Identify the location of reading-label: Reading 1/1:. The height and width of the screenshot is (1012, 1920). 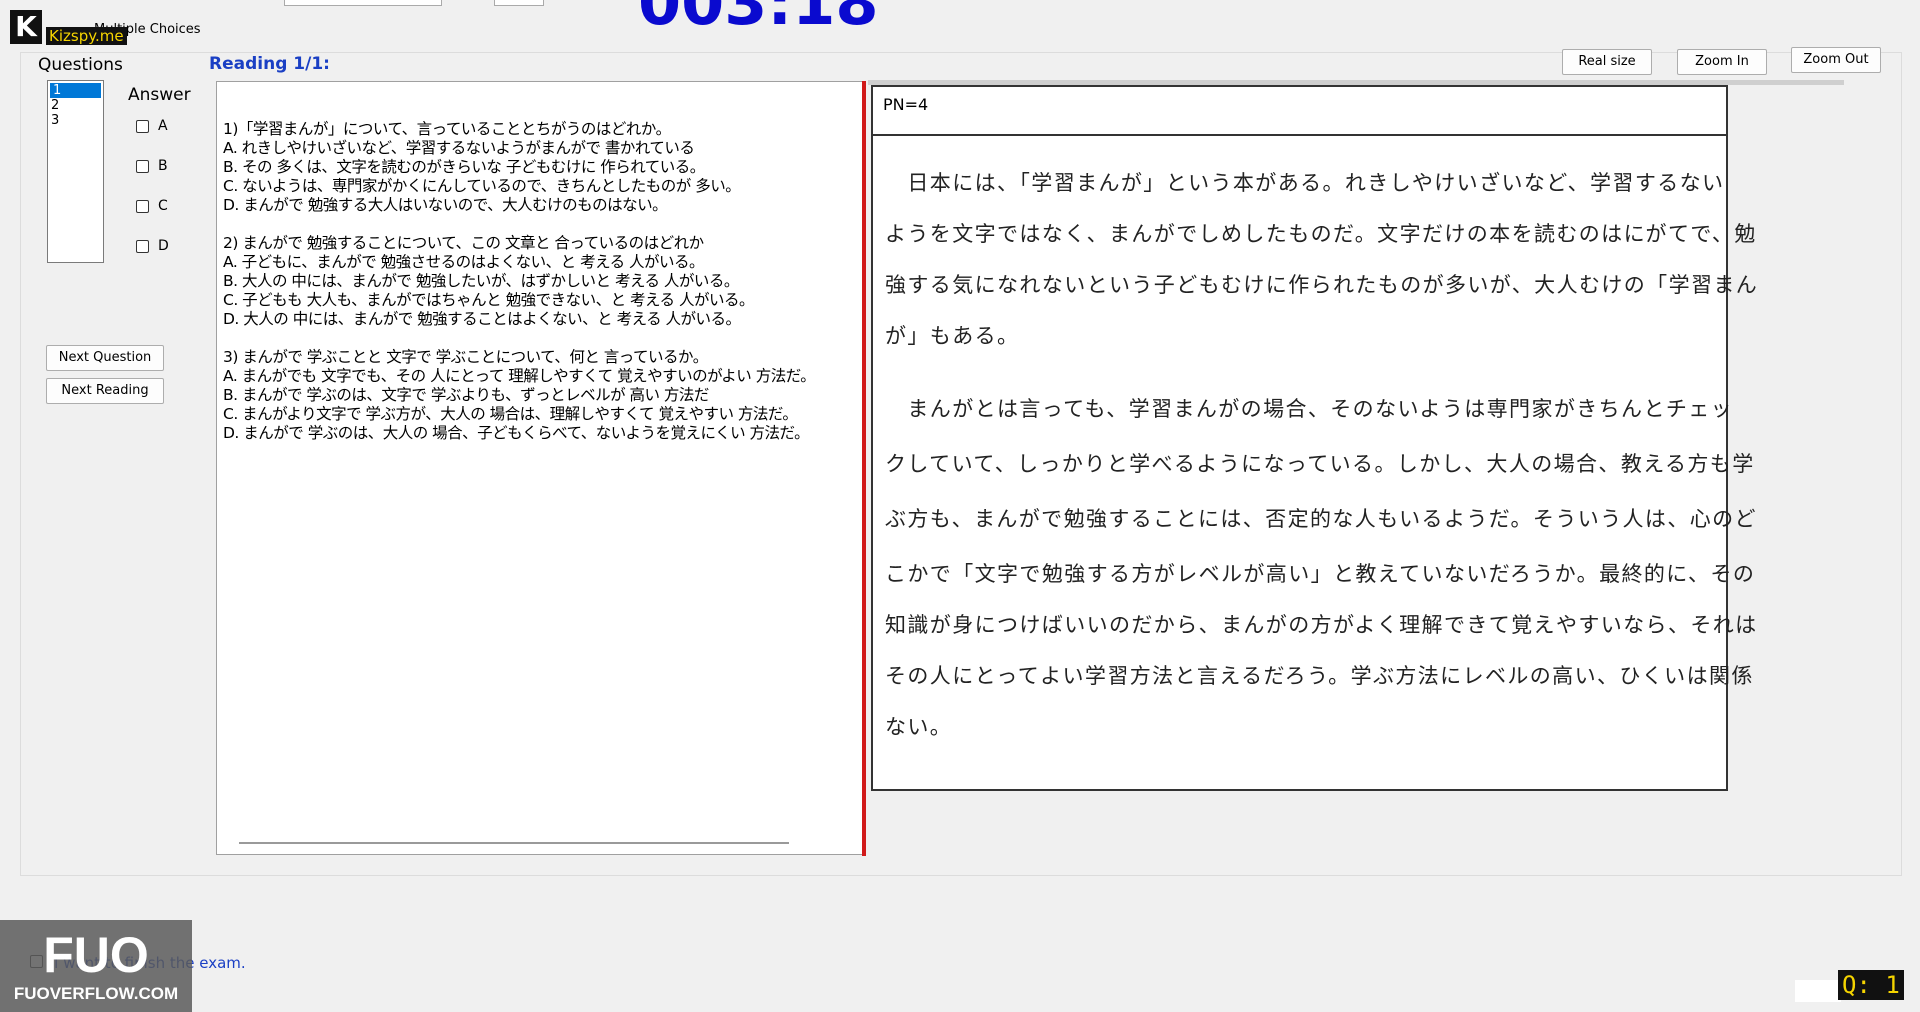
(269, 64).